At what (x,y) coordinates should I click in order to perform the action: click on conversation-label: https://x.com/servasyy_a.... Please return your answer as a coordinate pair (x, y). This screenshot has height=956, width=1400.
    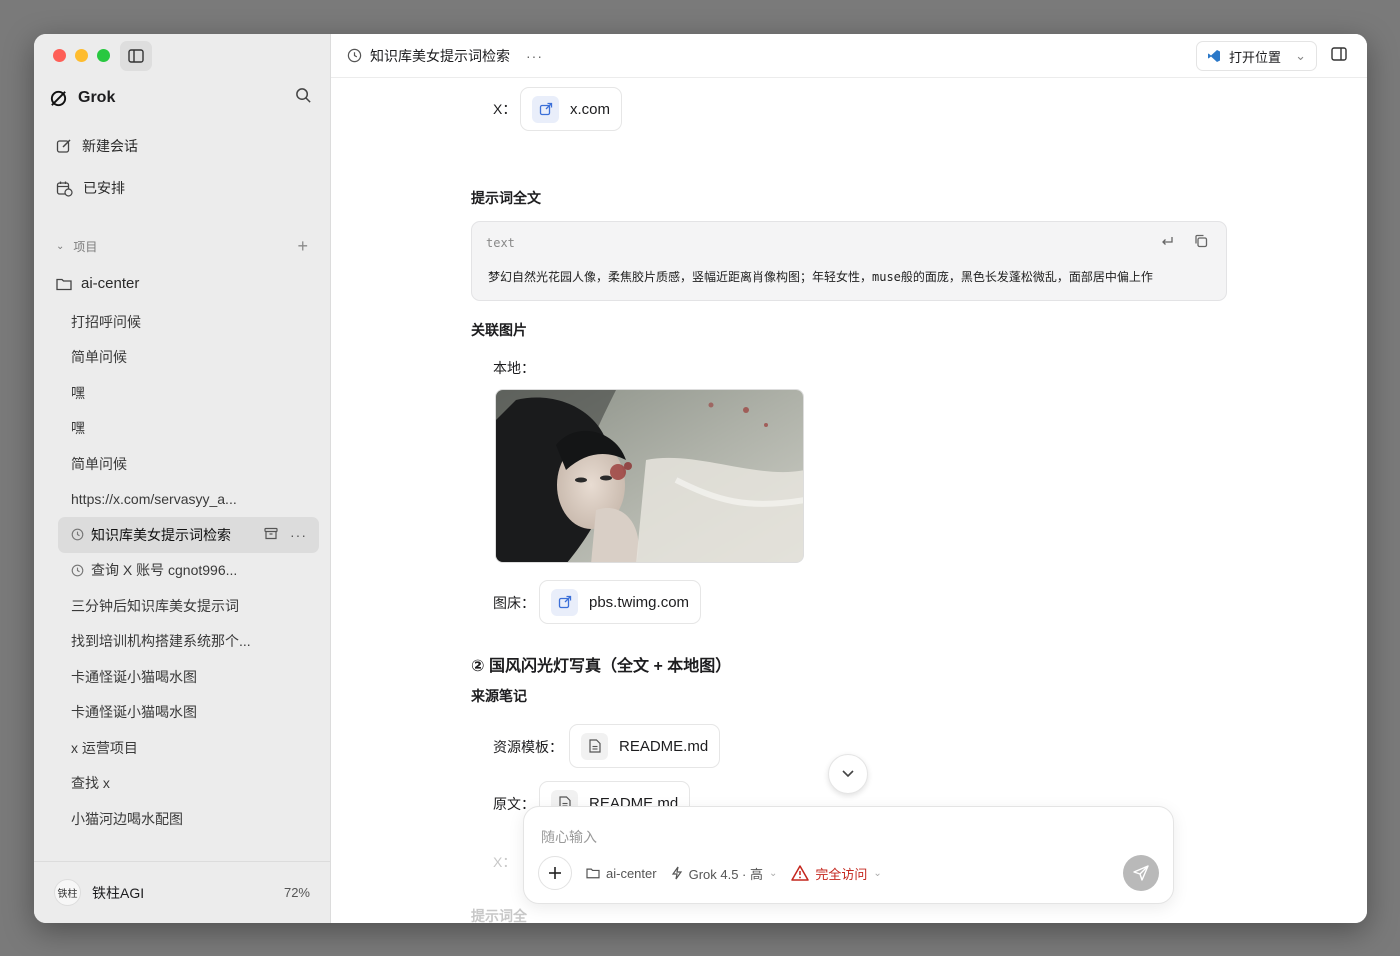
    Looking at the image, I should click on (154, 499).